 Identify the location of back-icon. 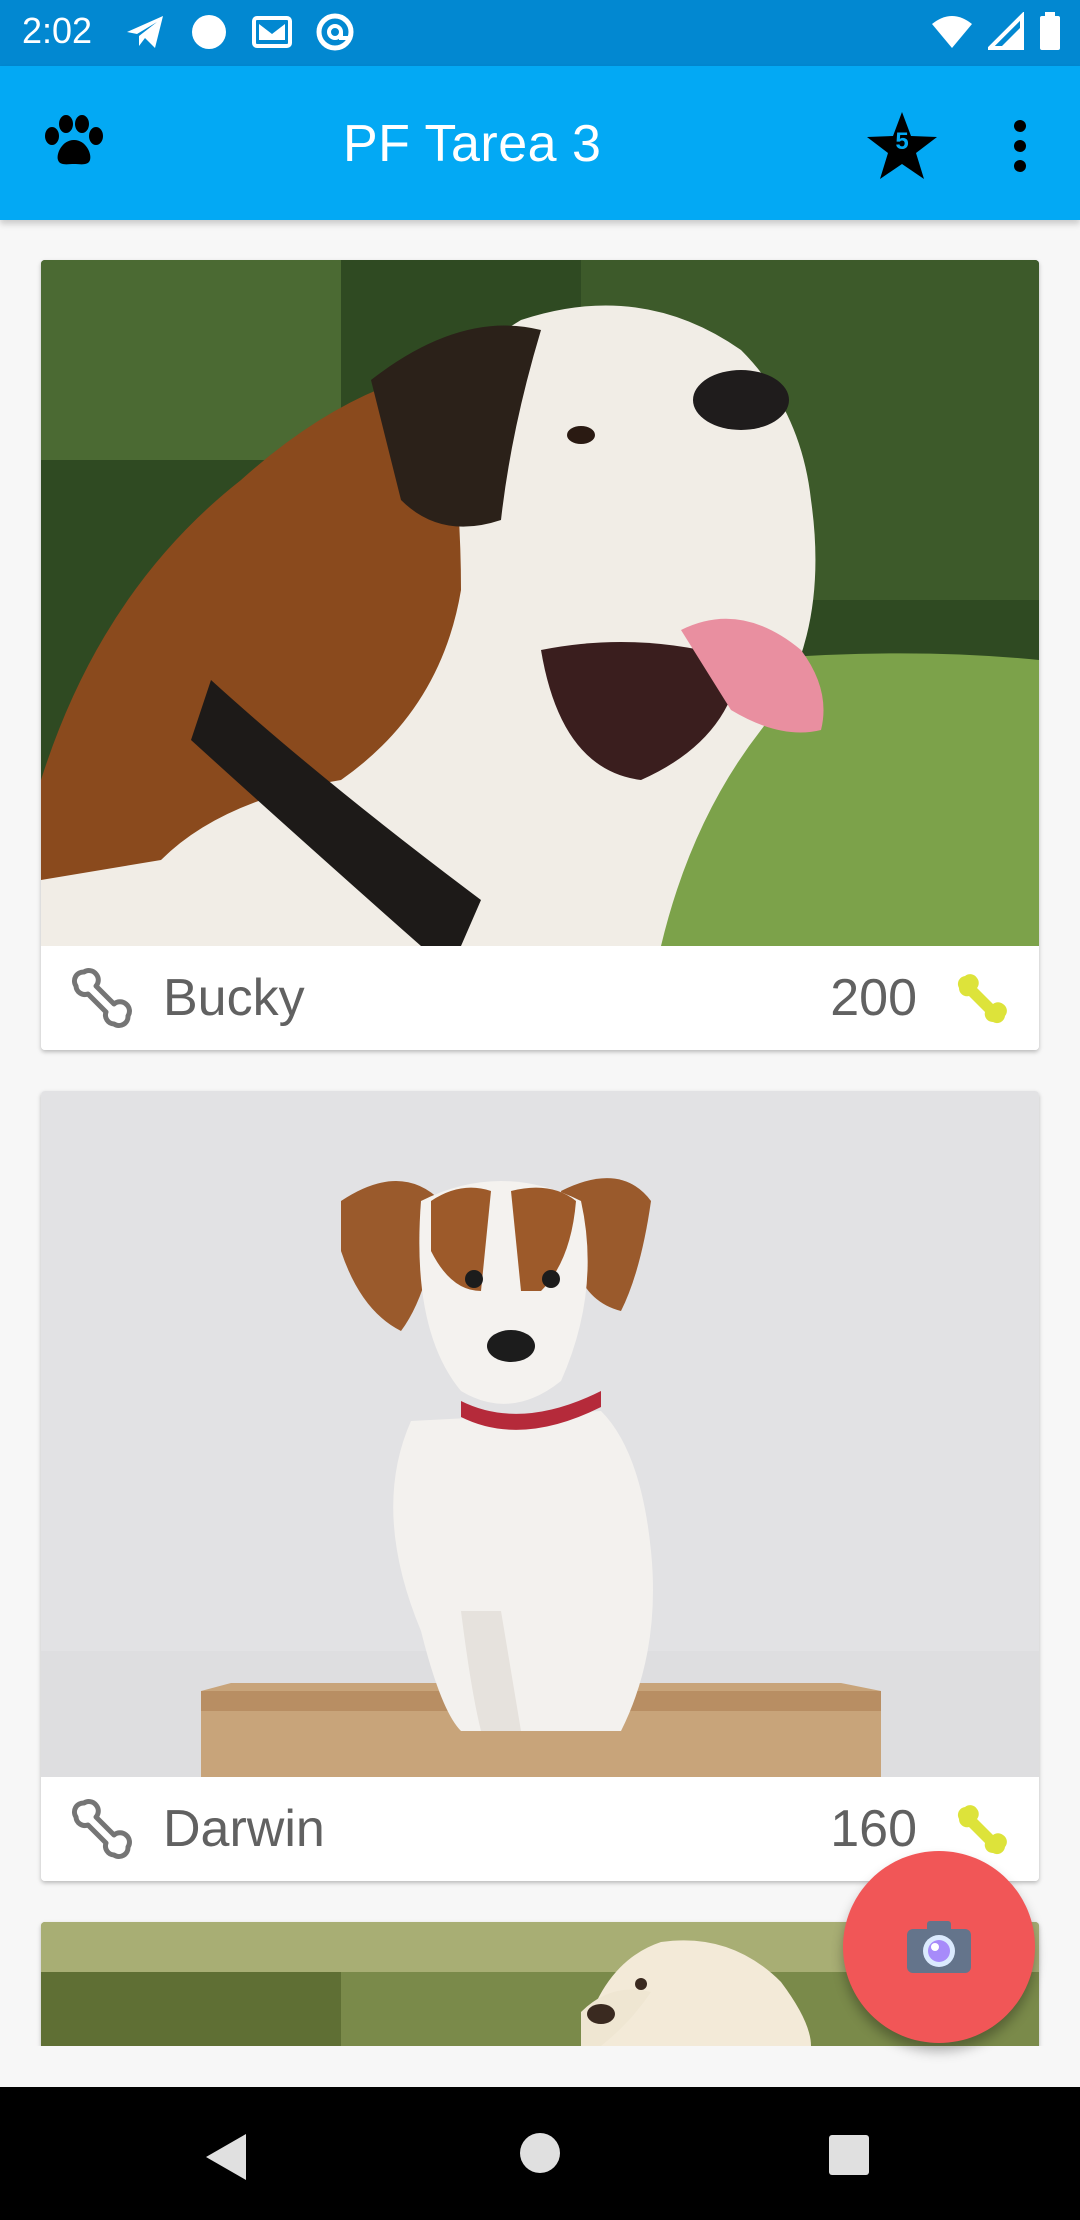
(226, 2157).